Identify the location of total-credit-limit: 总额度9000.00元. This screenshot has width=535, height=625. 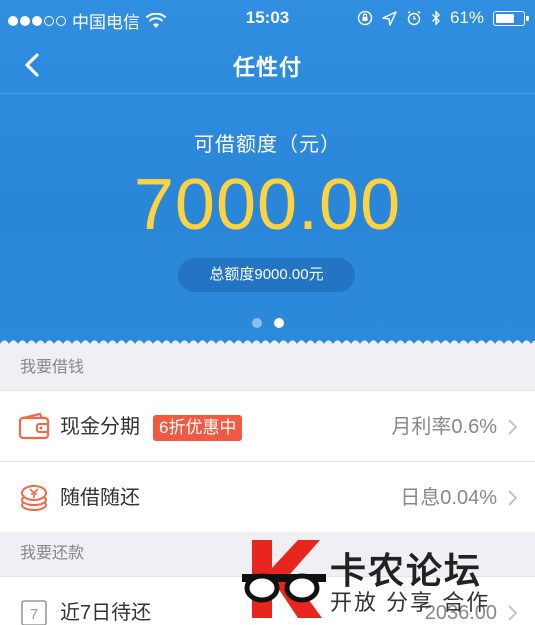
(266, 275).